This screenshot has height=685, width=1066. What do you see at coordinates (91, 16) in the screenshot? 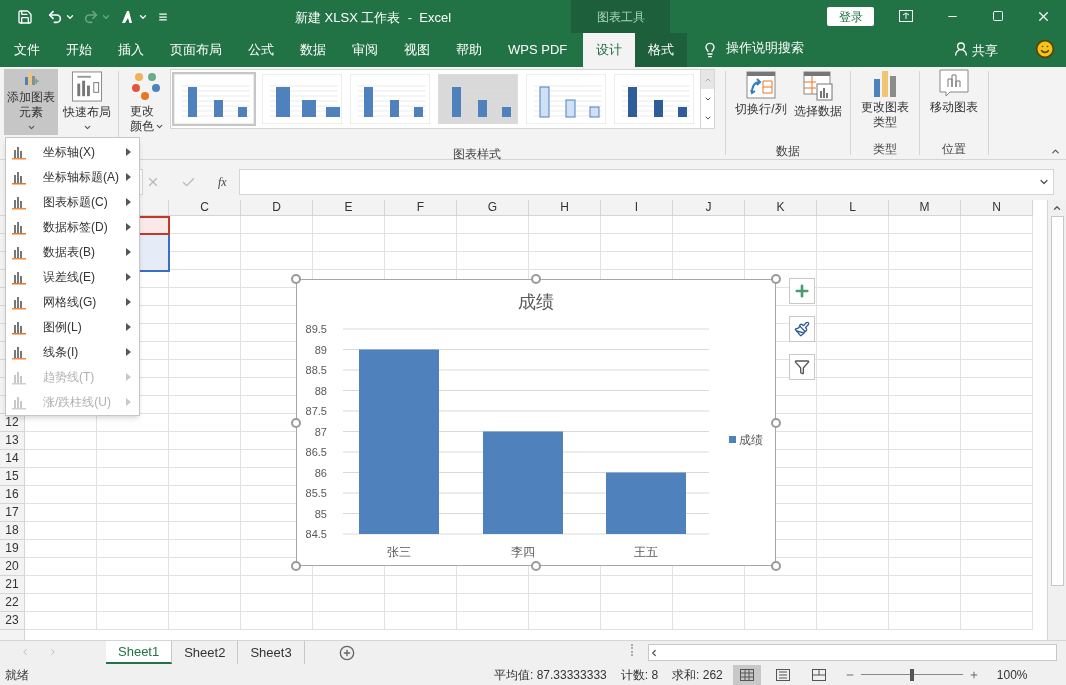
I see `redo-icon` at bounding box center [91, 16].